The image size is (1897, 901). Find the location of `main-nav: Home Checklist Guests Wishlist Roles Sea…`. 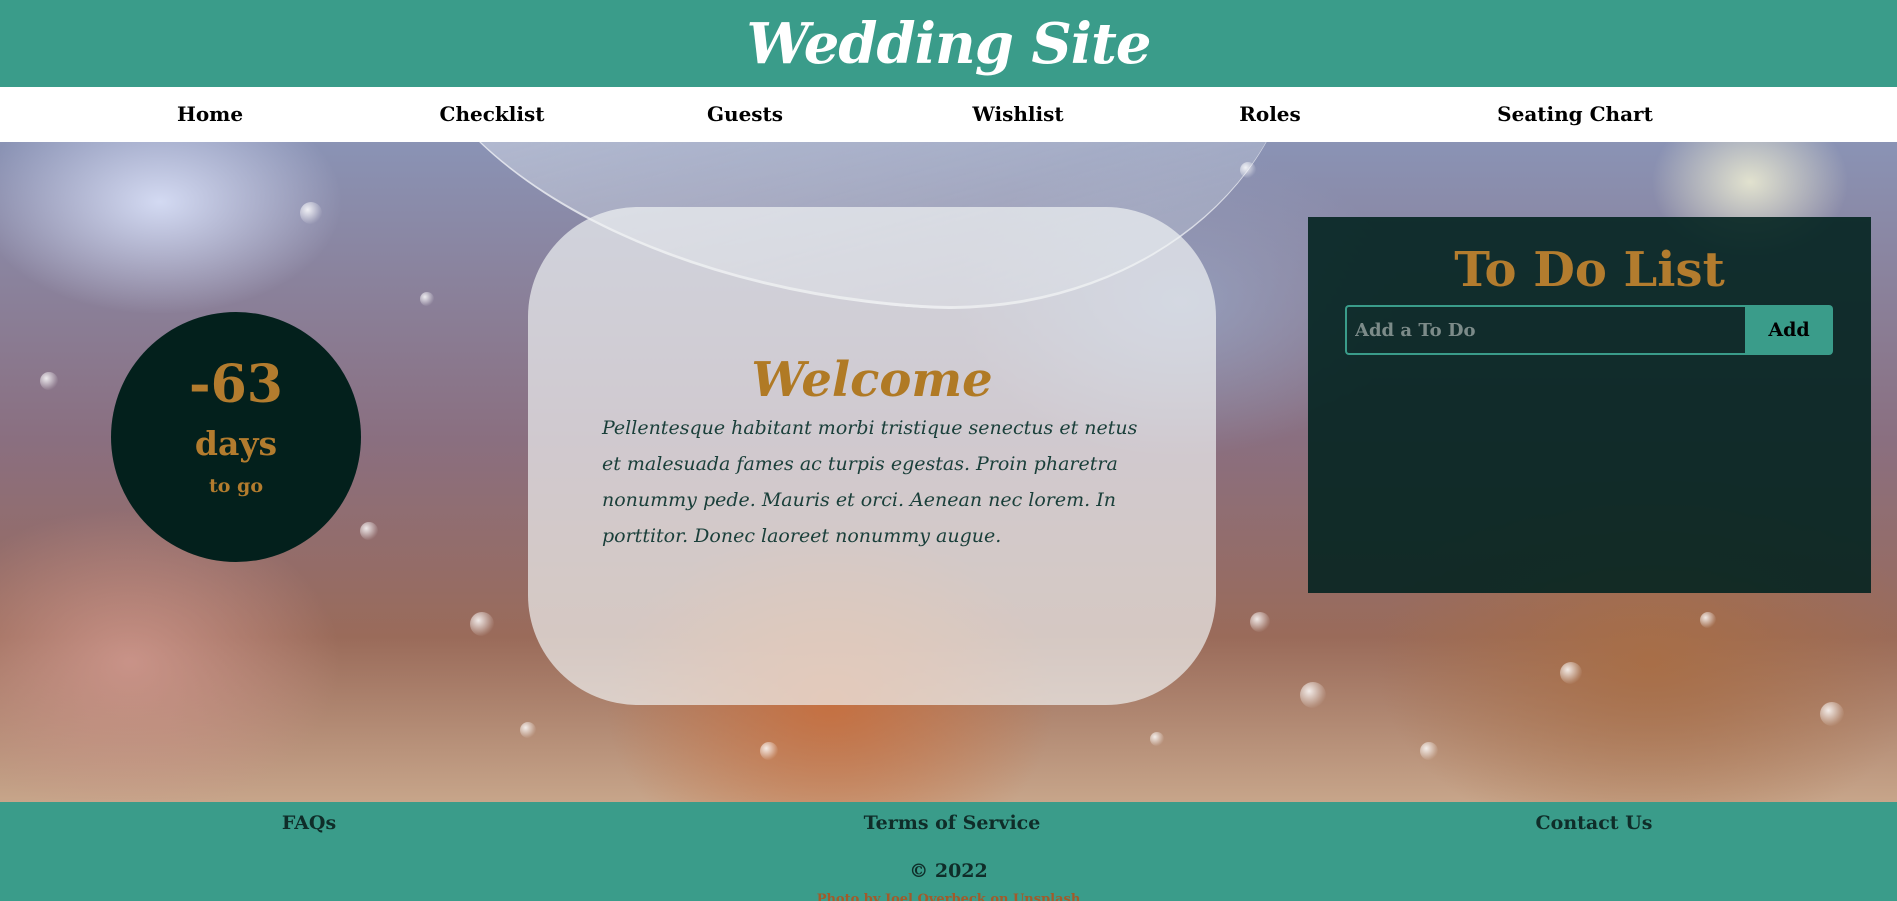

main-nav: Home Checklist Guests Wishlist Roles Sea… is located at coordinates (948, 114).